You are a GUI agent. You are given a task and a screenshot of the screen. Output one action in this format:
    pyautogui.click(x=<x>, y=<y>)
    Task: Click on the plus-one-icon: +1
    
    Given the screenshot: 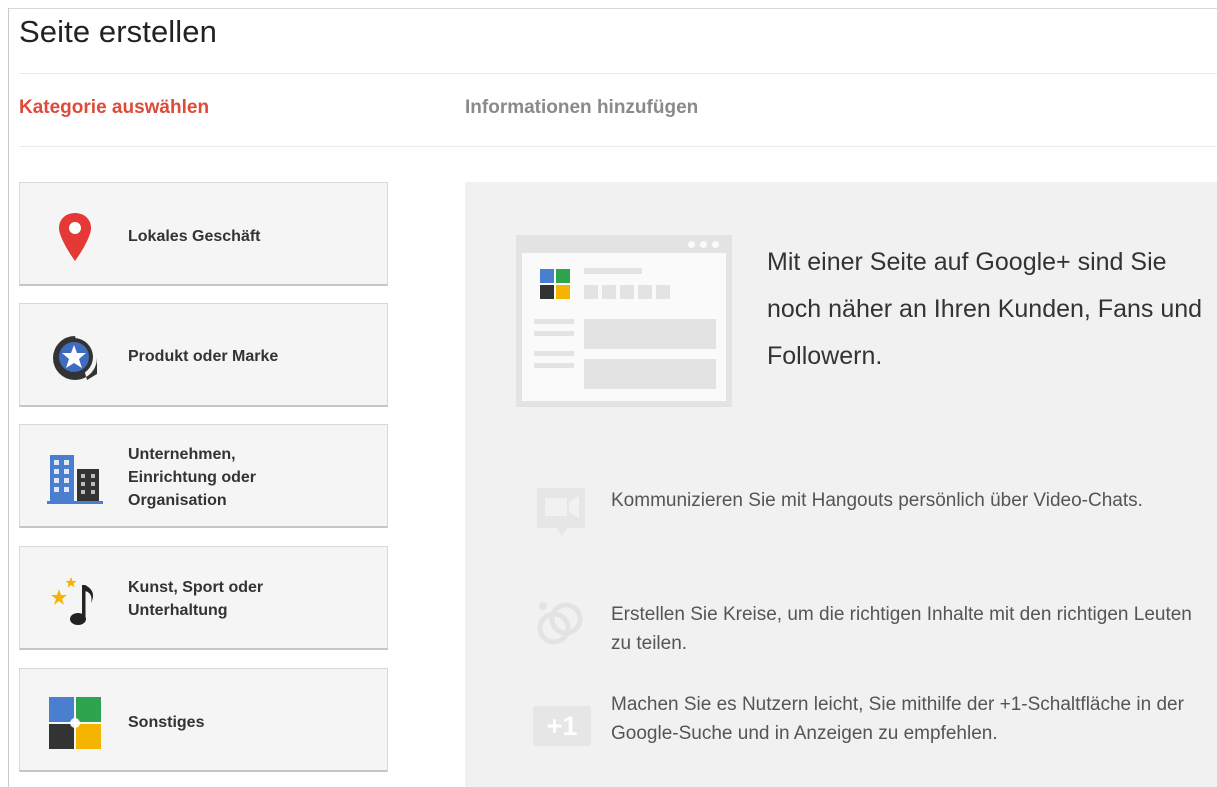 What is the action you would take?
    pyautogui.click(x=562, y=726)
    